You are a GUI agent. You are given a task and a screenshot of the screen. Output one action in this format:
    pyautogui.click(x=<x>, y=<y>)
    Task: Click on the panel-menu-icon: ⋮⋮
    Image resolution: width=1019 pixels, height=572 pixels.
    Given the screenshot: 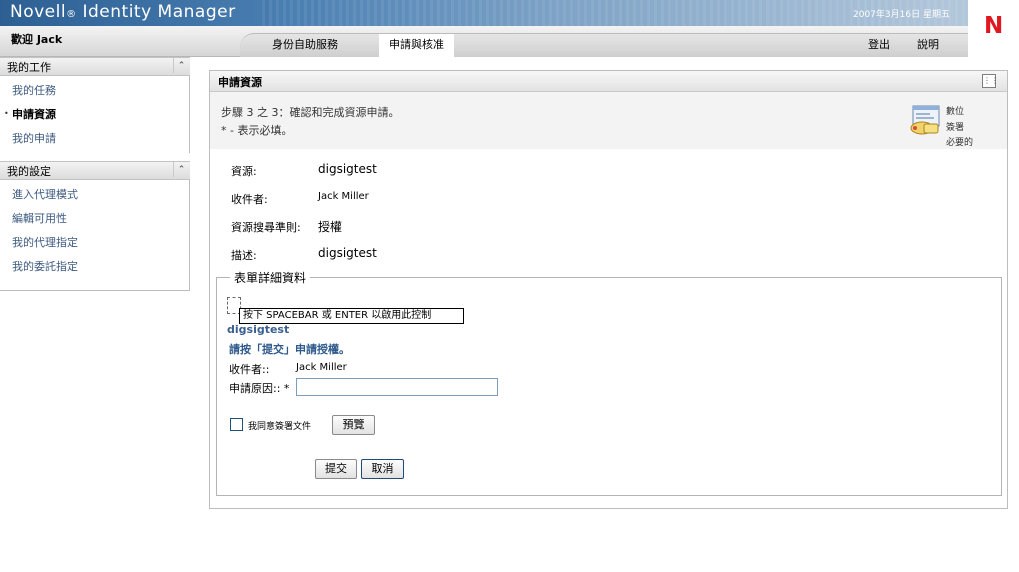 What is the action you would take?
    pyautogui.click(x=990, y=81)
    